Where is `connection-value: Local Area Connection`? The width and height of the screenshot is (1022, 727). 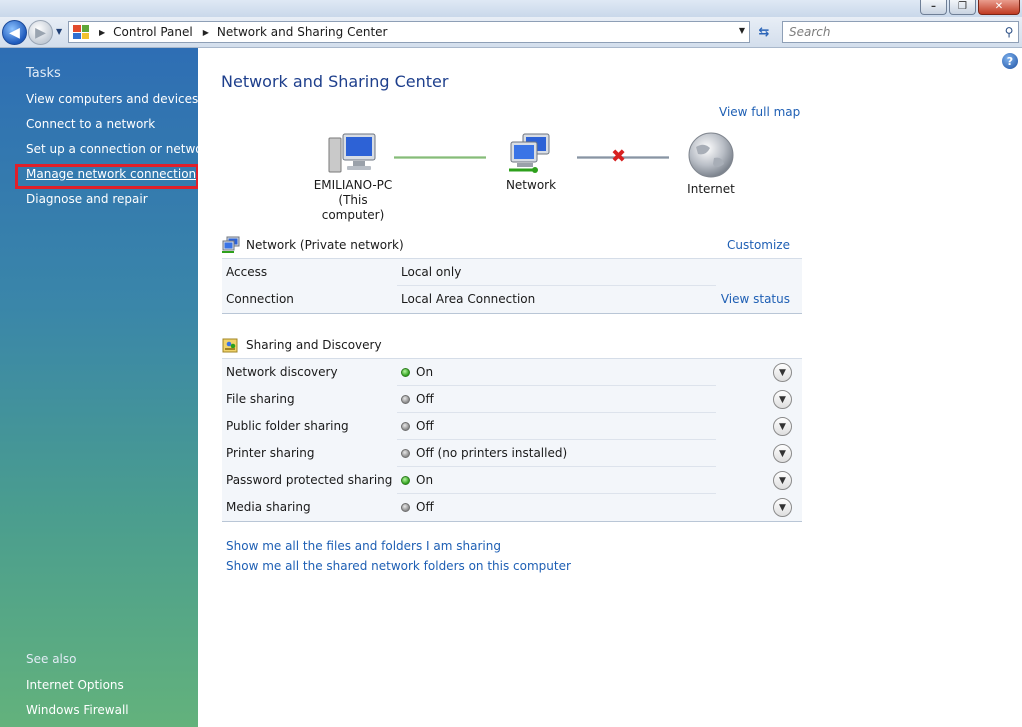
connection-value: Local Area Connection is located at coordinates (468, 299).